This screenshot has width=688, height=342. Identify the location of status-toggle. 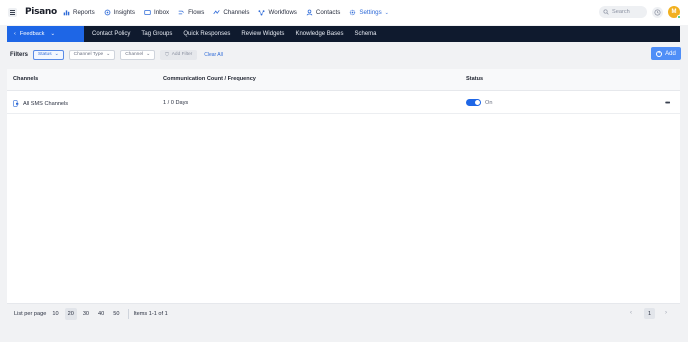
(473, 102).